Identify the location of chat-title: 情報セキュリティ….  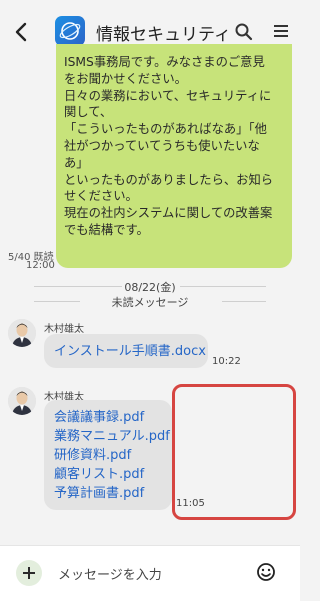
(162, 35).